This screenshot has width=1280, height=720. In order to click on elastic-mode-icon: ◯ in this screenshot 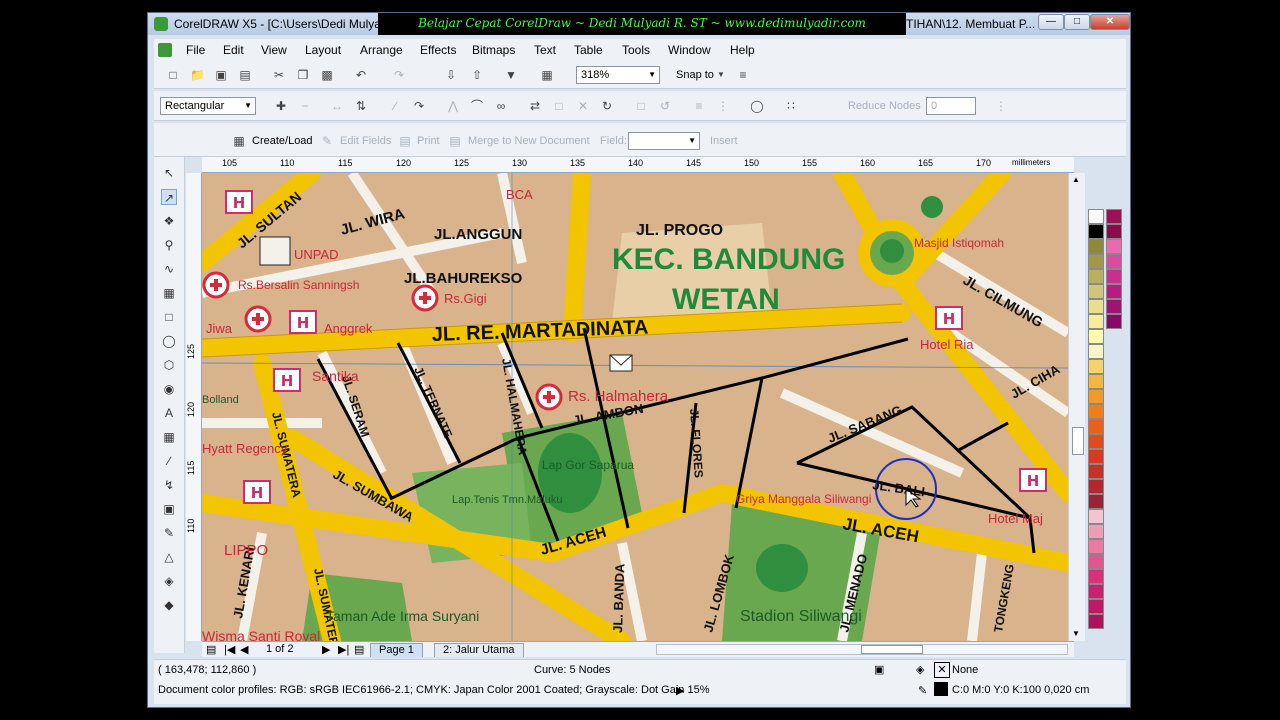, I will do `click(757, 106)`.